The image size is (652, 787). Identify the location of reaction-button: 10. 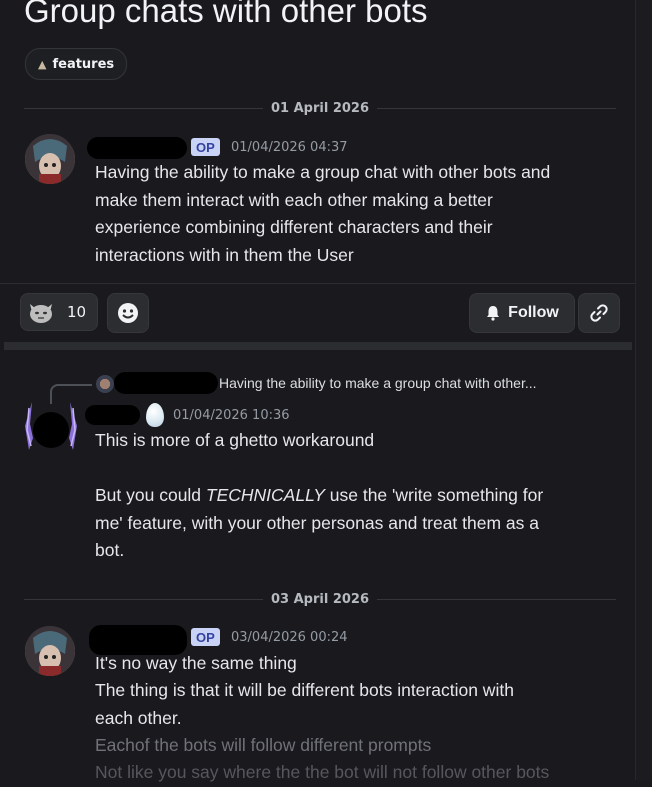
(59, 312).